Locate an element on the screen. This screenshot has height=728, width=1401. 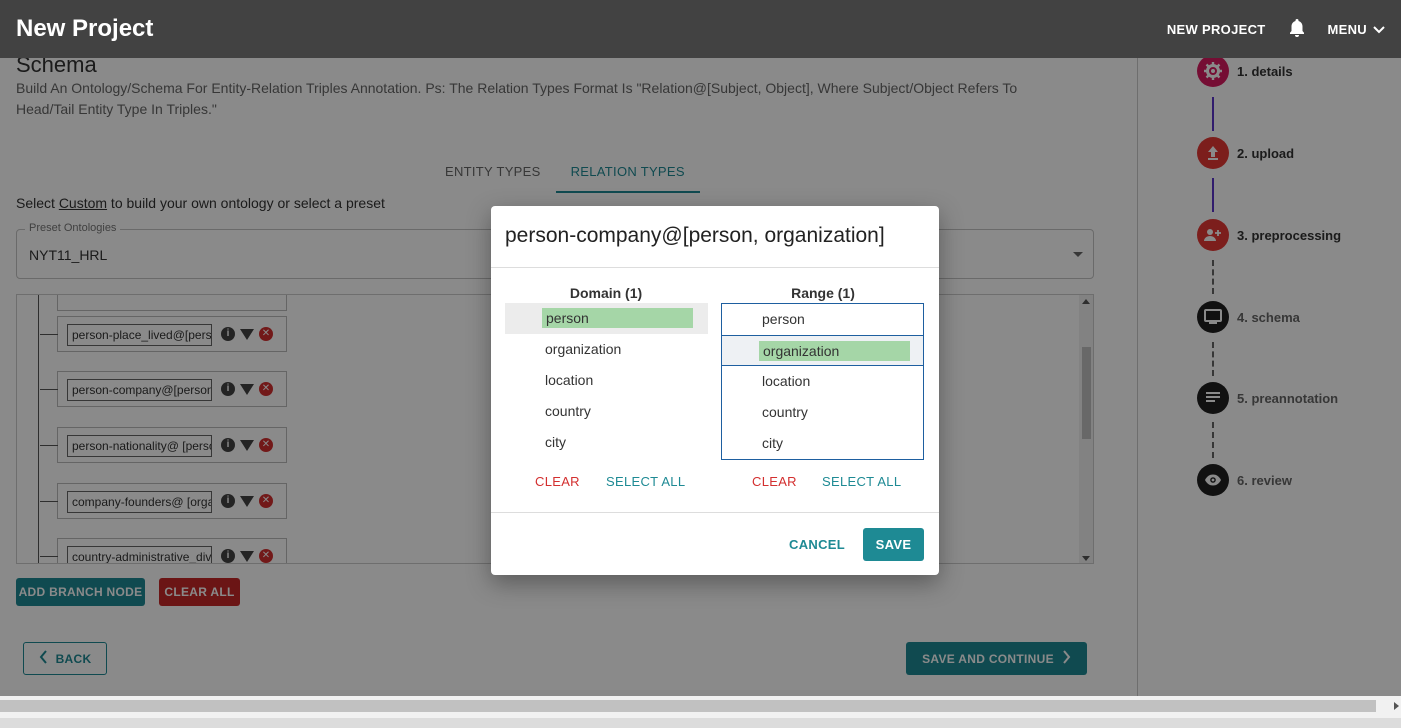
bell-icon is located at coordinates (1297, 29).